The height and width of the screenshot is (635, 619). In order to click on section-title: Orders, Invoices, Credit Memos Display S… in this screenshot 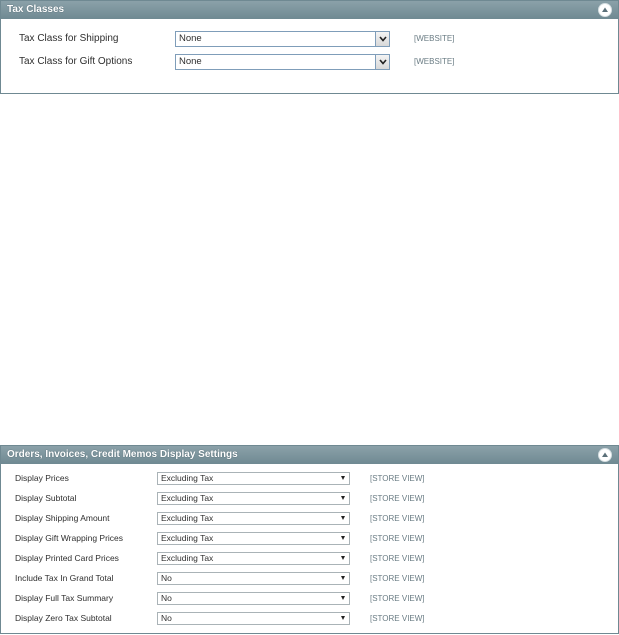, I will do `click(122, 454)`.